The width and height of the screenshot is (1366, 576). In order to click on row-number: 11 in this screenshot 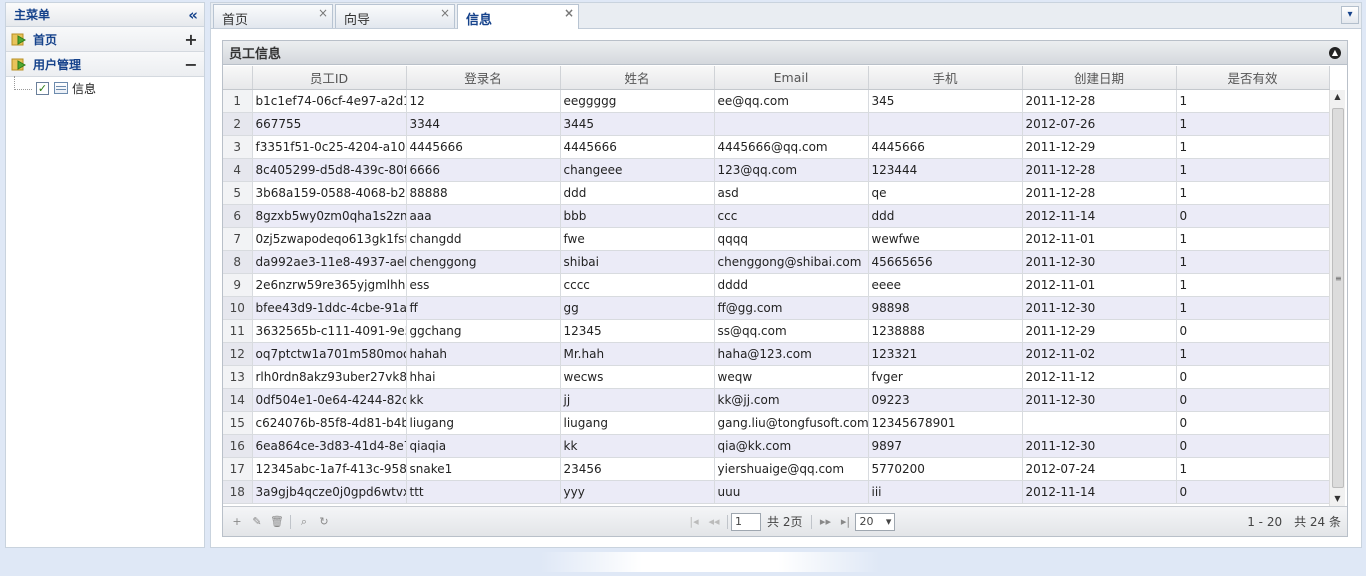, I will do `click(238, 331)`.